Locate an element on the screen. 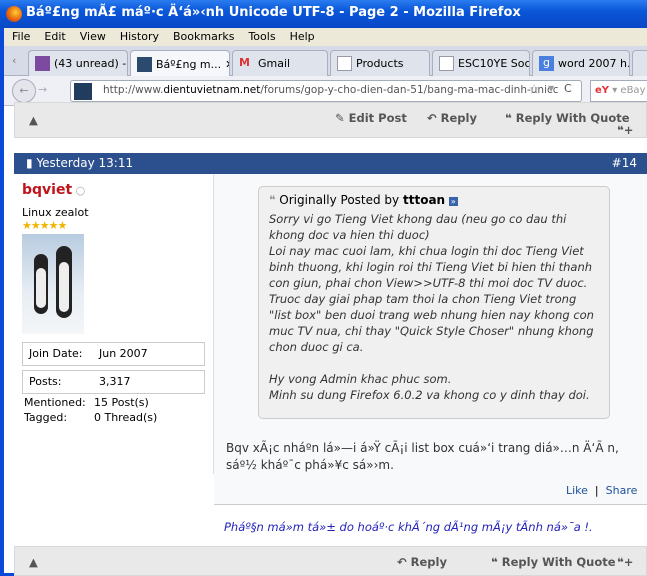 This screenshot has height=576, width=647. value: Jun 2007 is located at coordinates (123, 353).